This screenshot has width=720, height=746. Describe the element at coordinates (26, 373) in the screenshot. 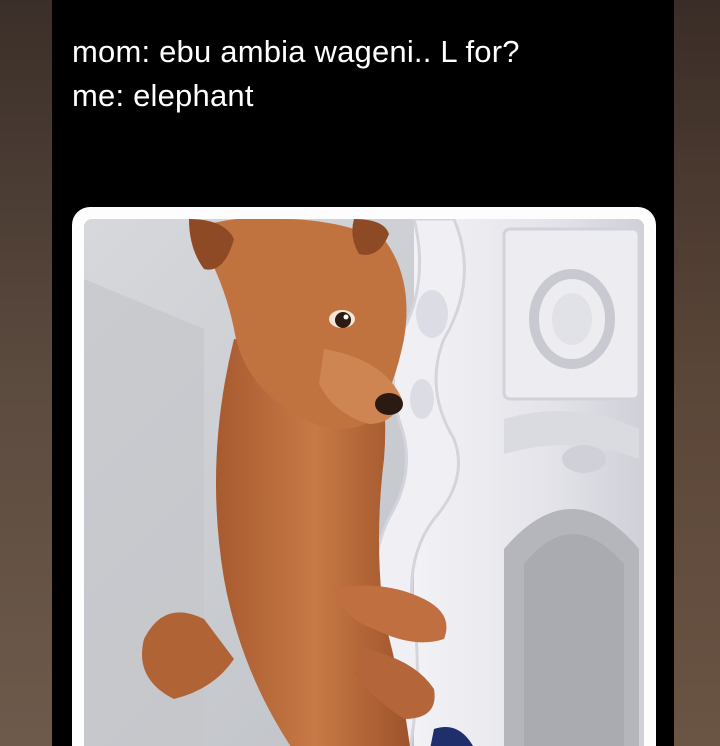

I see `blurred-backdrop-left` at that location.